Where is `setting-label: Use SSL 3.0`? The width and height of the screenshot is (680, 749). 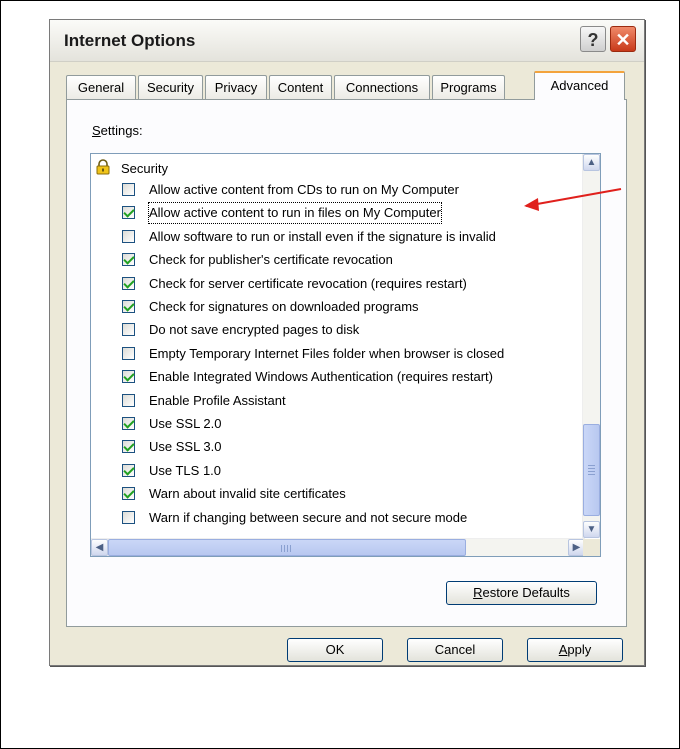 setting-label: Use SSL 3.0 is located at coordinates (185, 447).